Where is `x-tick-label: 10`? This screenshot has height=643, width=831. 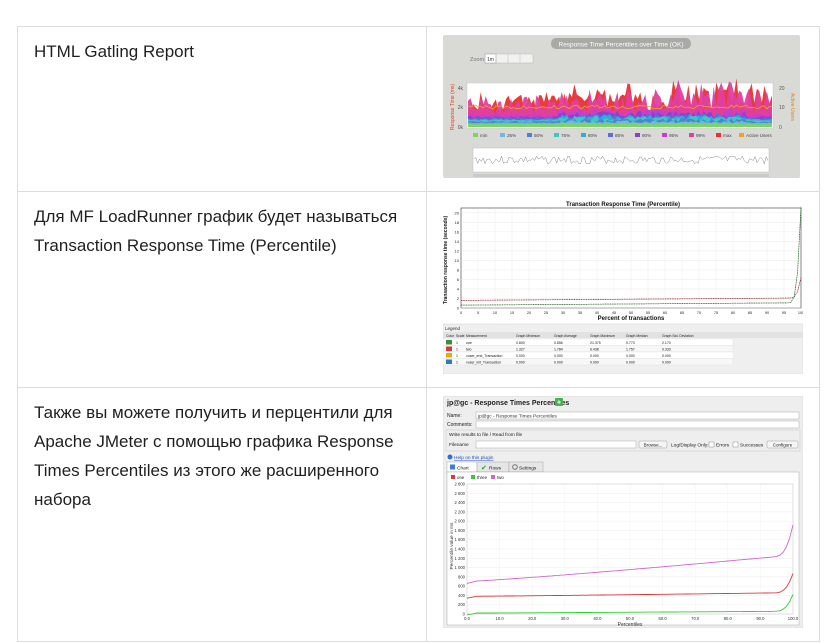
x-tick-label: 10 is located at coordinates (495, 313).